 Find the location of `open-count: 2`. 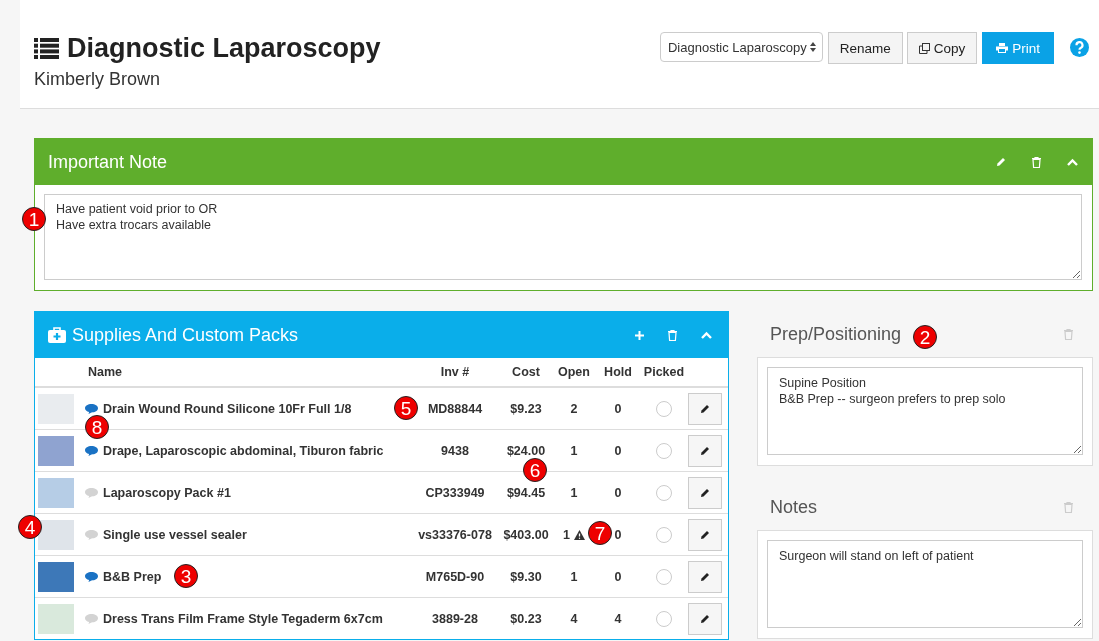

open-count: 2 is located at coordinates (574, 408).